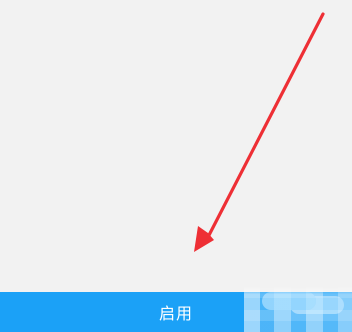 Image resolution: width=352 pixels, height=332 pixels. I want to click on enable-button: 启用, so click(176, 312).